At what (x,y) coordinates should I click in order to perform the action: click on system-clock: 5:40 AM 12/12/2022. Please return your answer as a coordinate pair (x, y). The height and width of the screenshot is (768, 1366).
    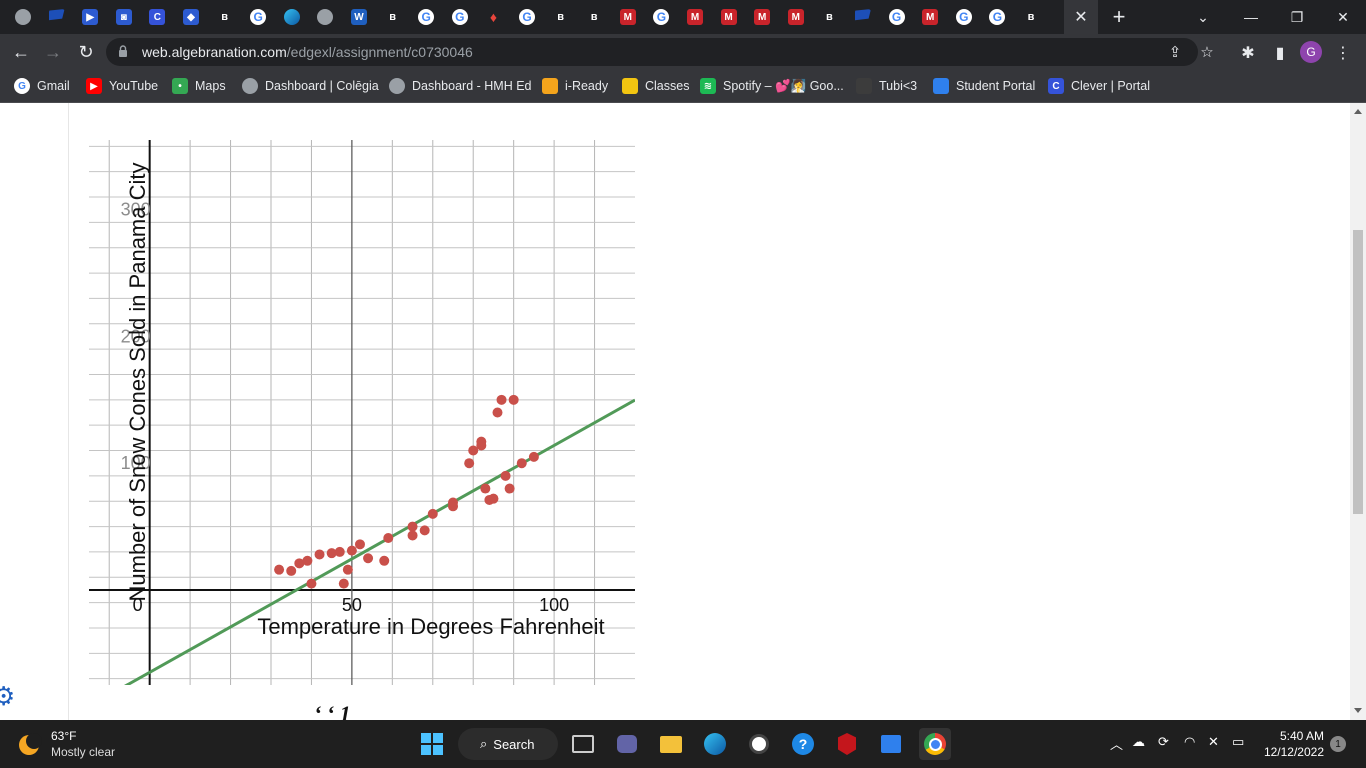
    Looking at the image, I should click on (1293, 744).